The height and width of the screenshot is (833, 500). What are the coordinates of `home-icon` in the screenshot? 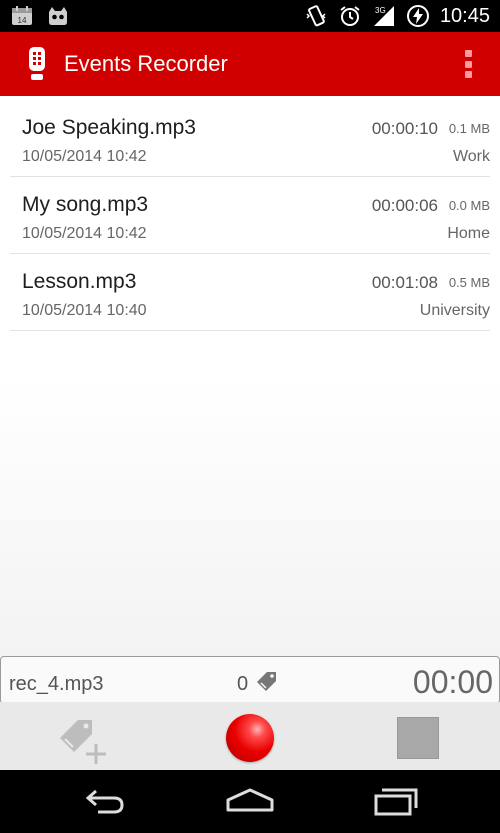 It's located at (250, 801).